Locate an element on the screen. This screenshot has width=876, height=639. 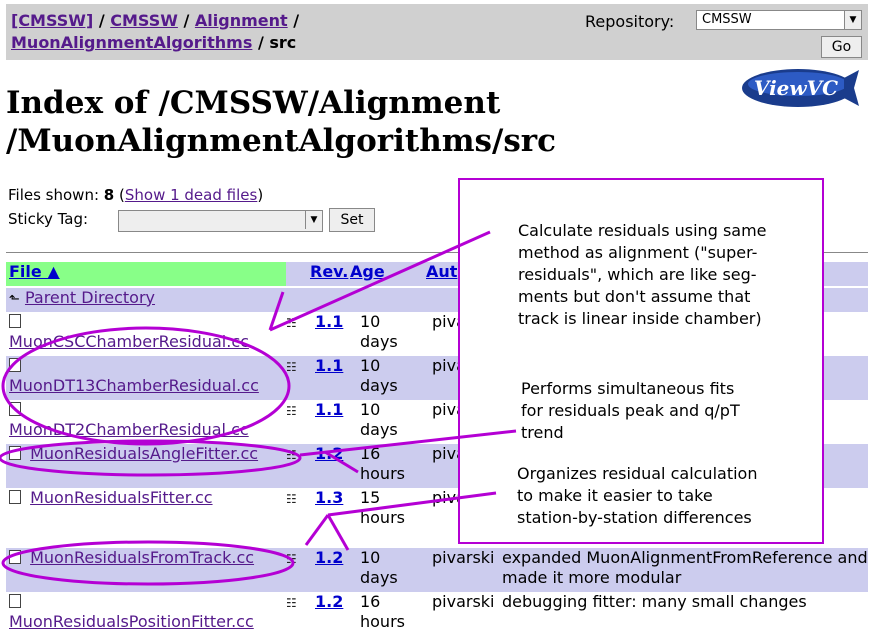
arrow-line-fits is located at coordinates (408, 443).